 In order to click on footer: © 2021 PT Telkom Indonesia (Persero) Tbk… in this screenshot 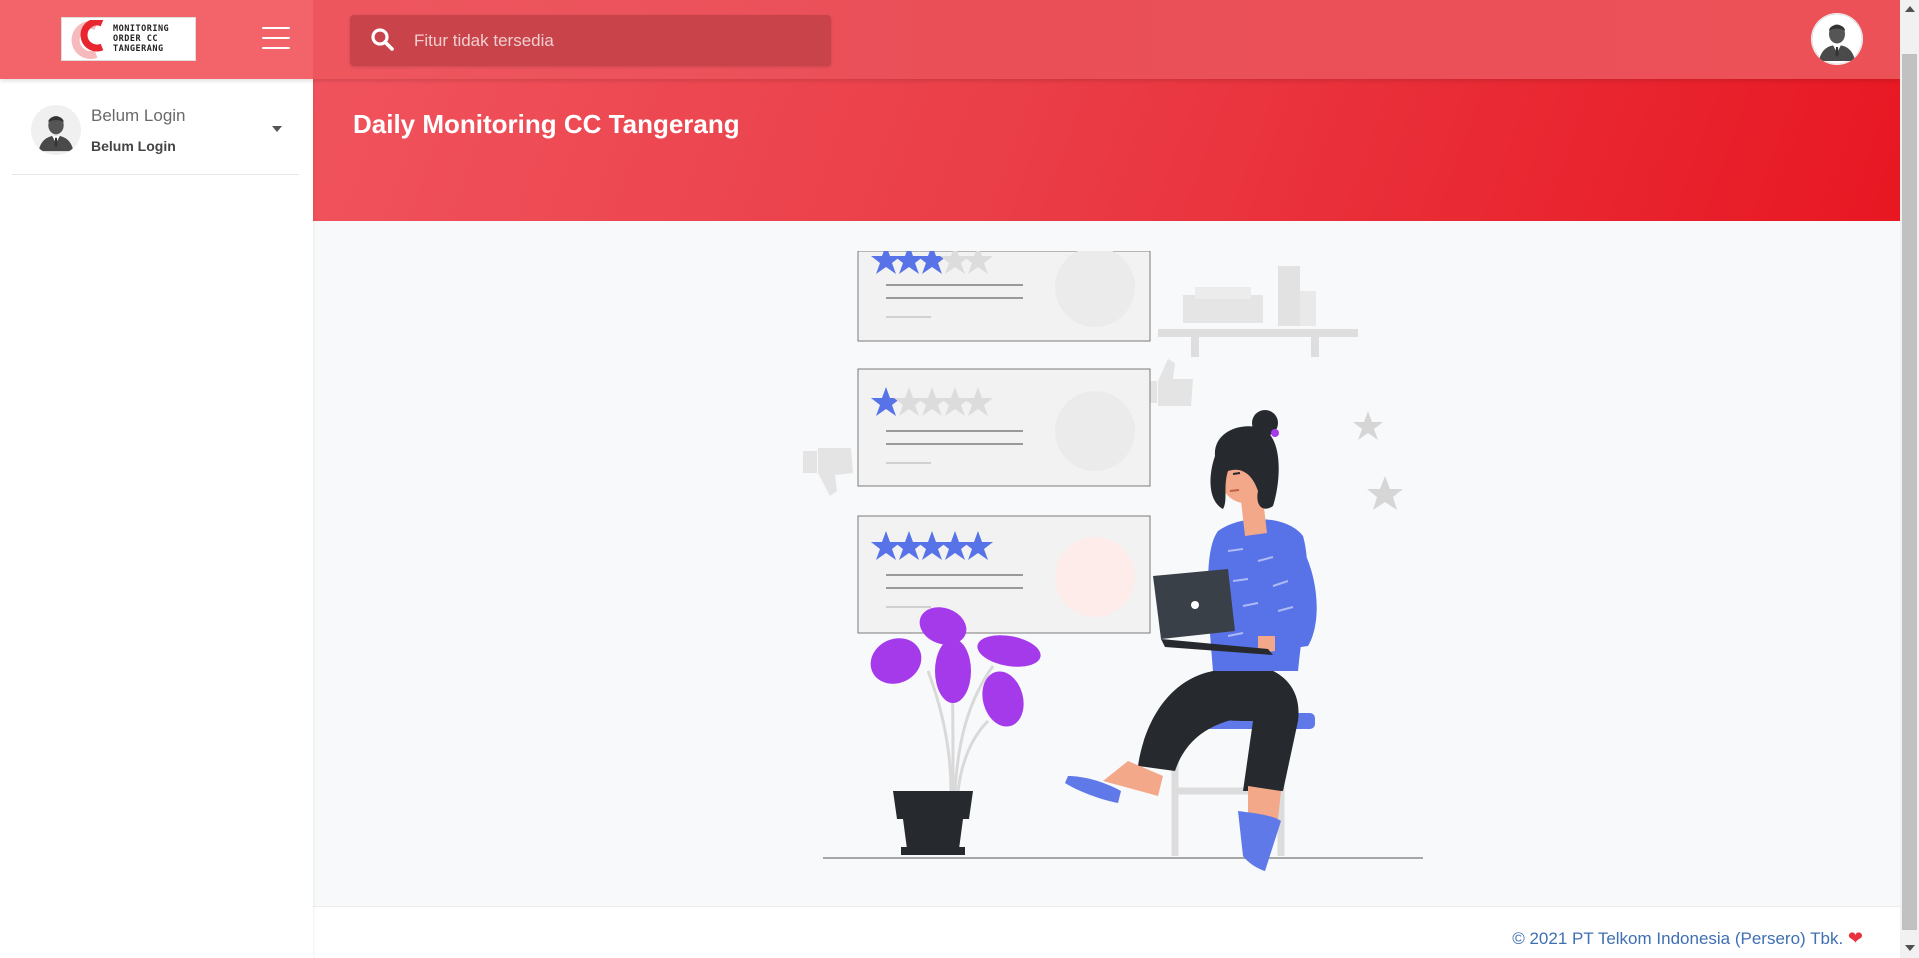, I will do `click(1106, 932)`.